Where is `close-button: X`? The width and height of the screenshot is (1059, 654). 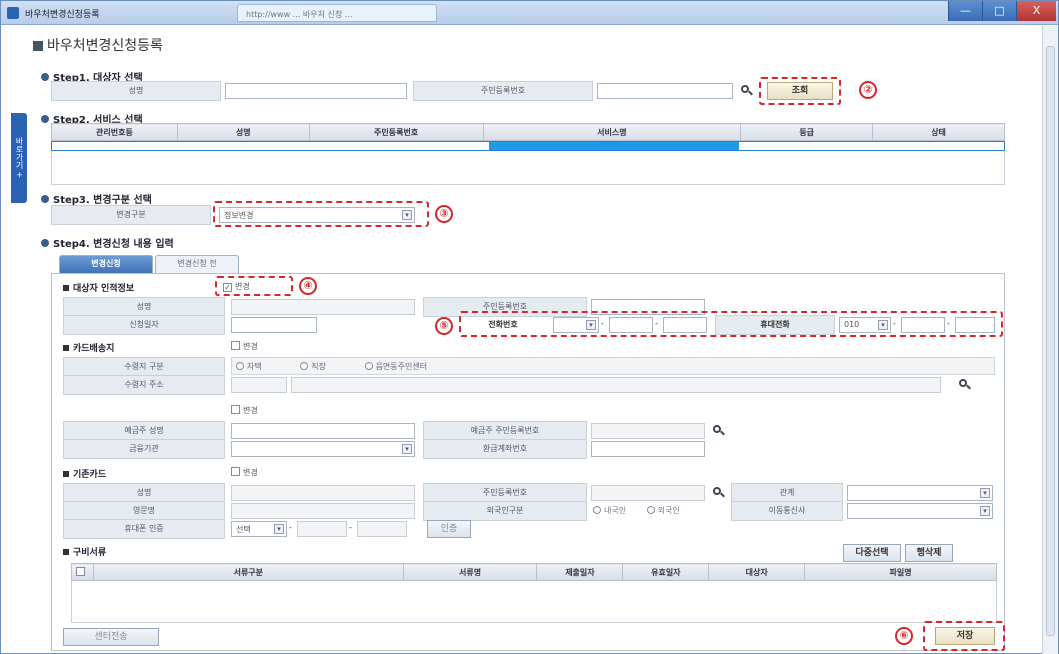
close-button: X is located at coordinates (1036, 11).